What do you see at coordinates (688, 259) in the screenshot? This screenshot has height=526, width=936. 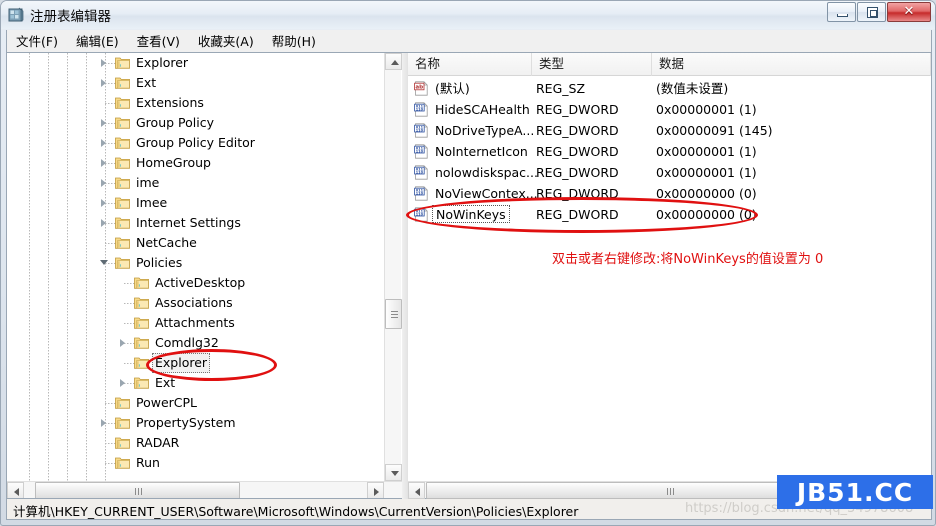 I see `annotation-text: 双击或者右键修改:将NoWinKeys的值设置为 0` at bounding box center [688, 259].